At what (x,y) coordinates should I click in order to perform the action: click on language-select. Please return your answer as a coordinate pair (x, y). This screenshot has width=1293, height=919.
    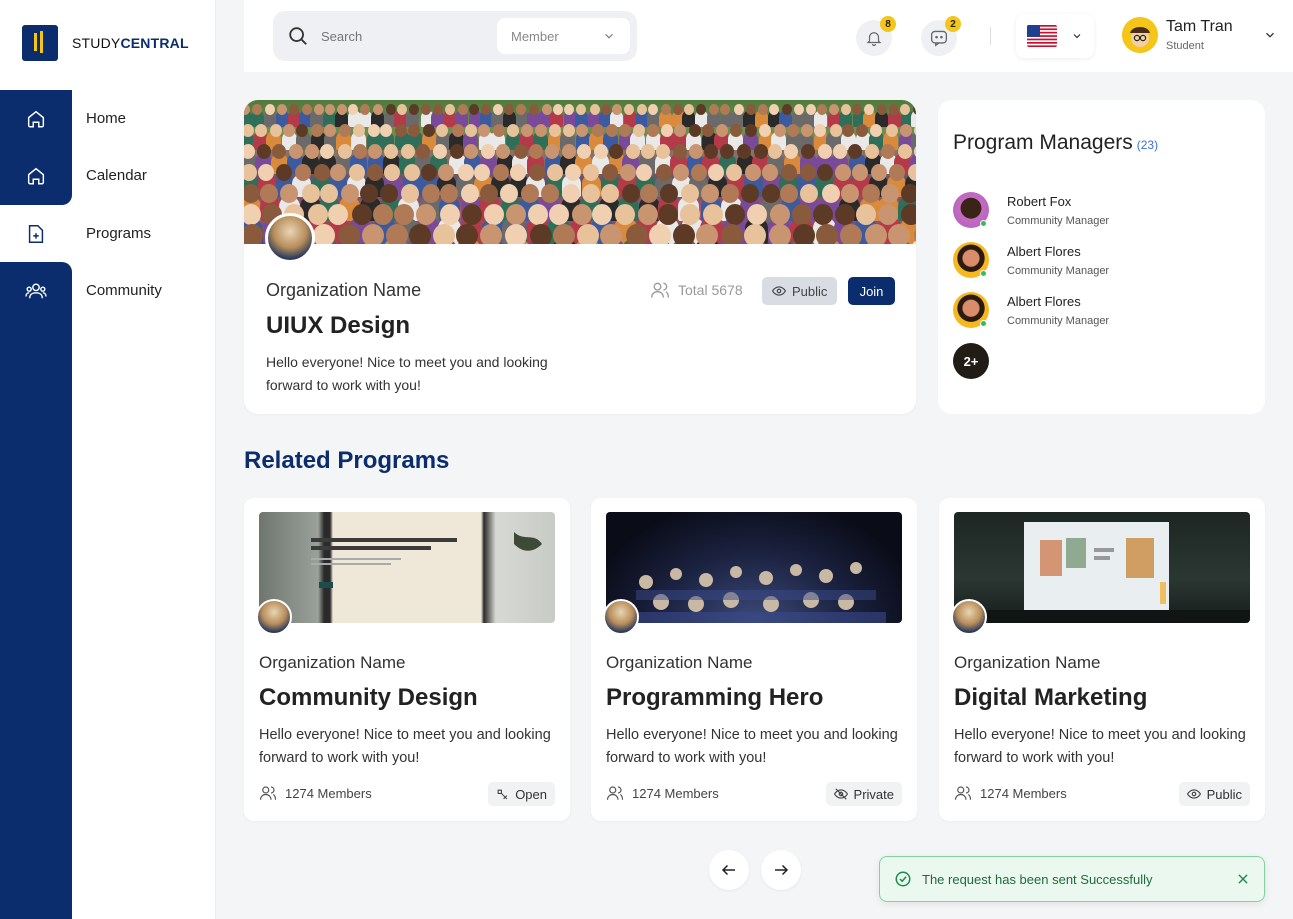
    Looking at the image, I should click on (1055, 36).